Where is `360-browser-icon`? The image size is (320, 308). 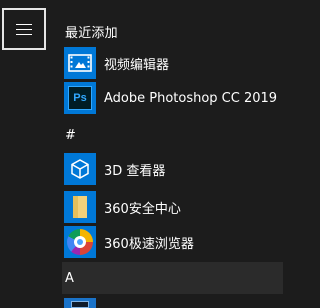 360-browser-icon is located at coordinates (80, 242).